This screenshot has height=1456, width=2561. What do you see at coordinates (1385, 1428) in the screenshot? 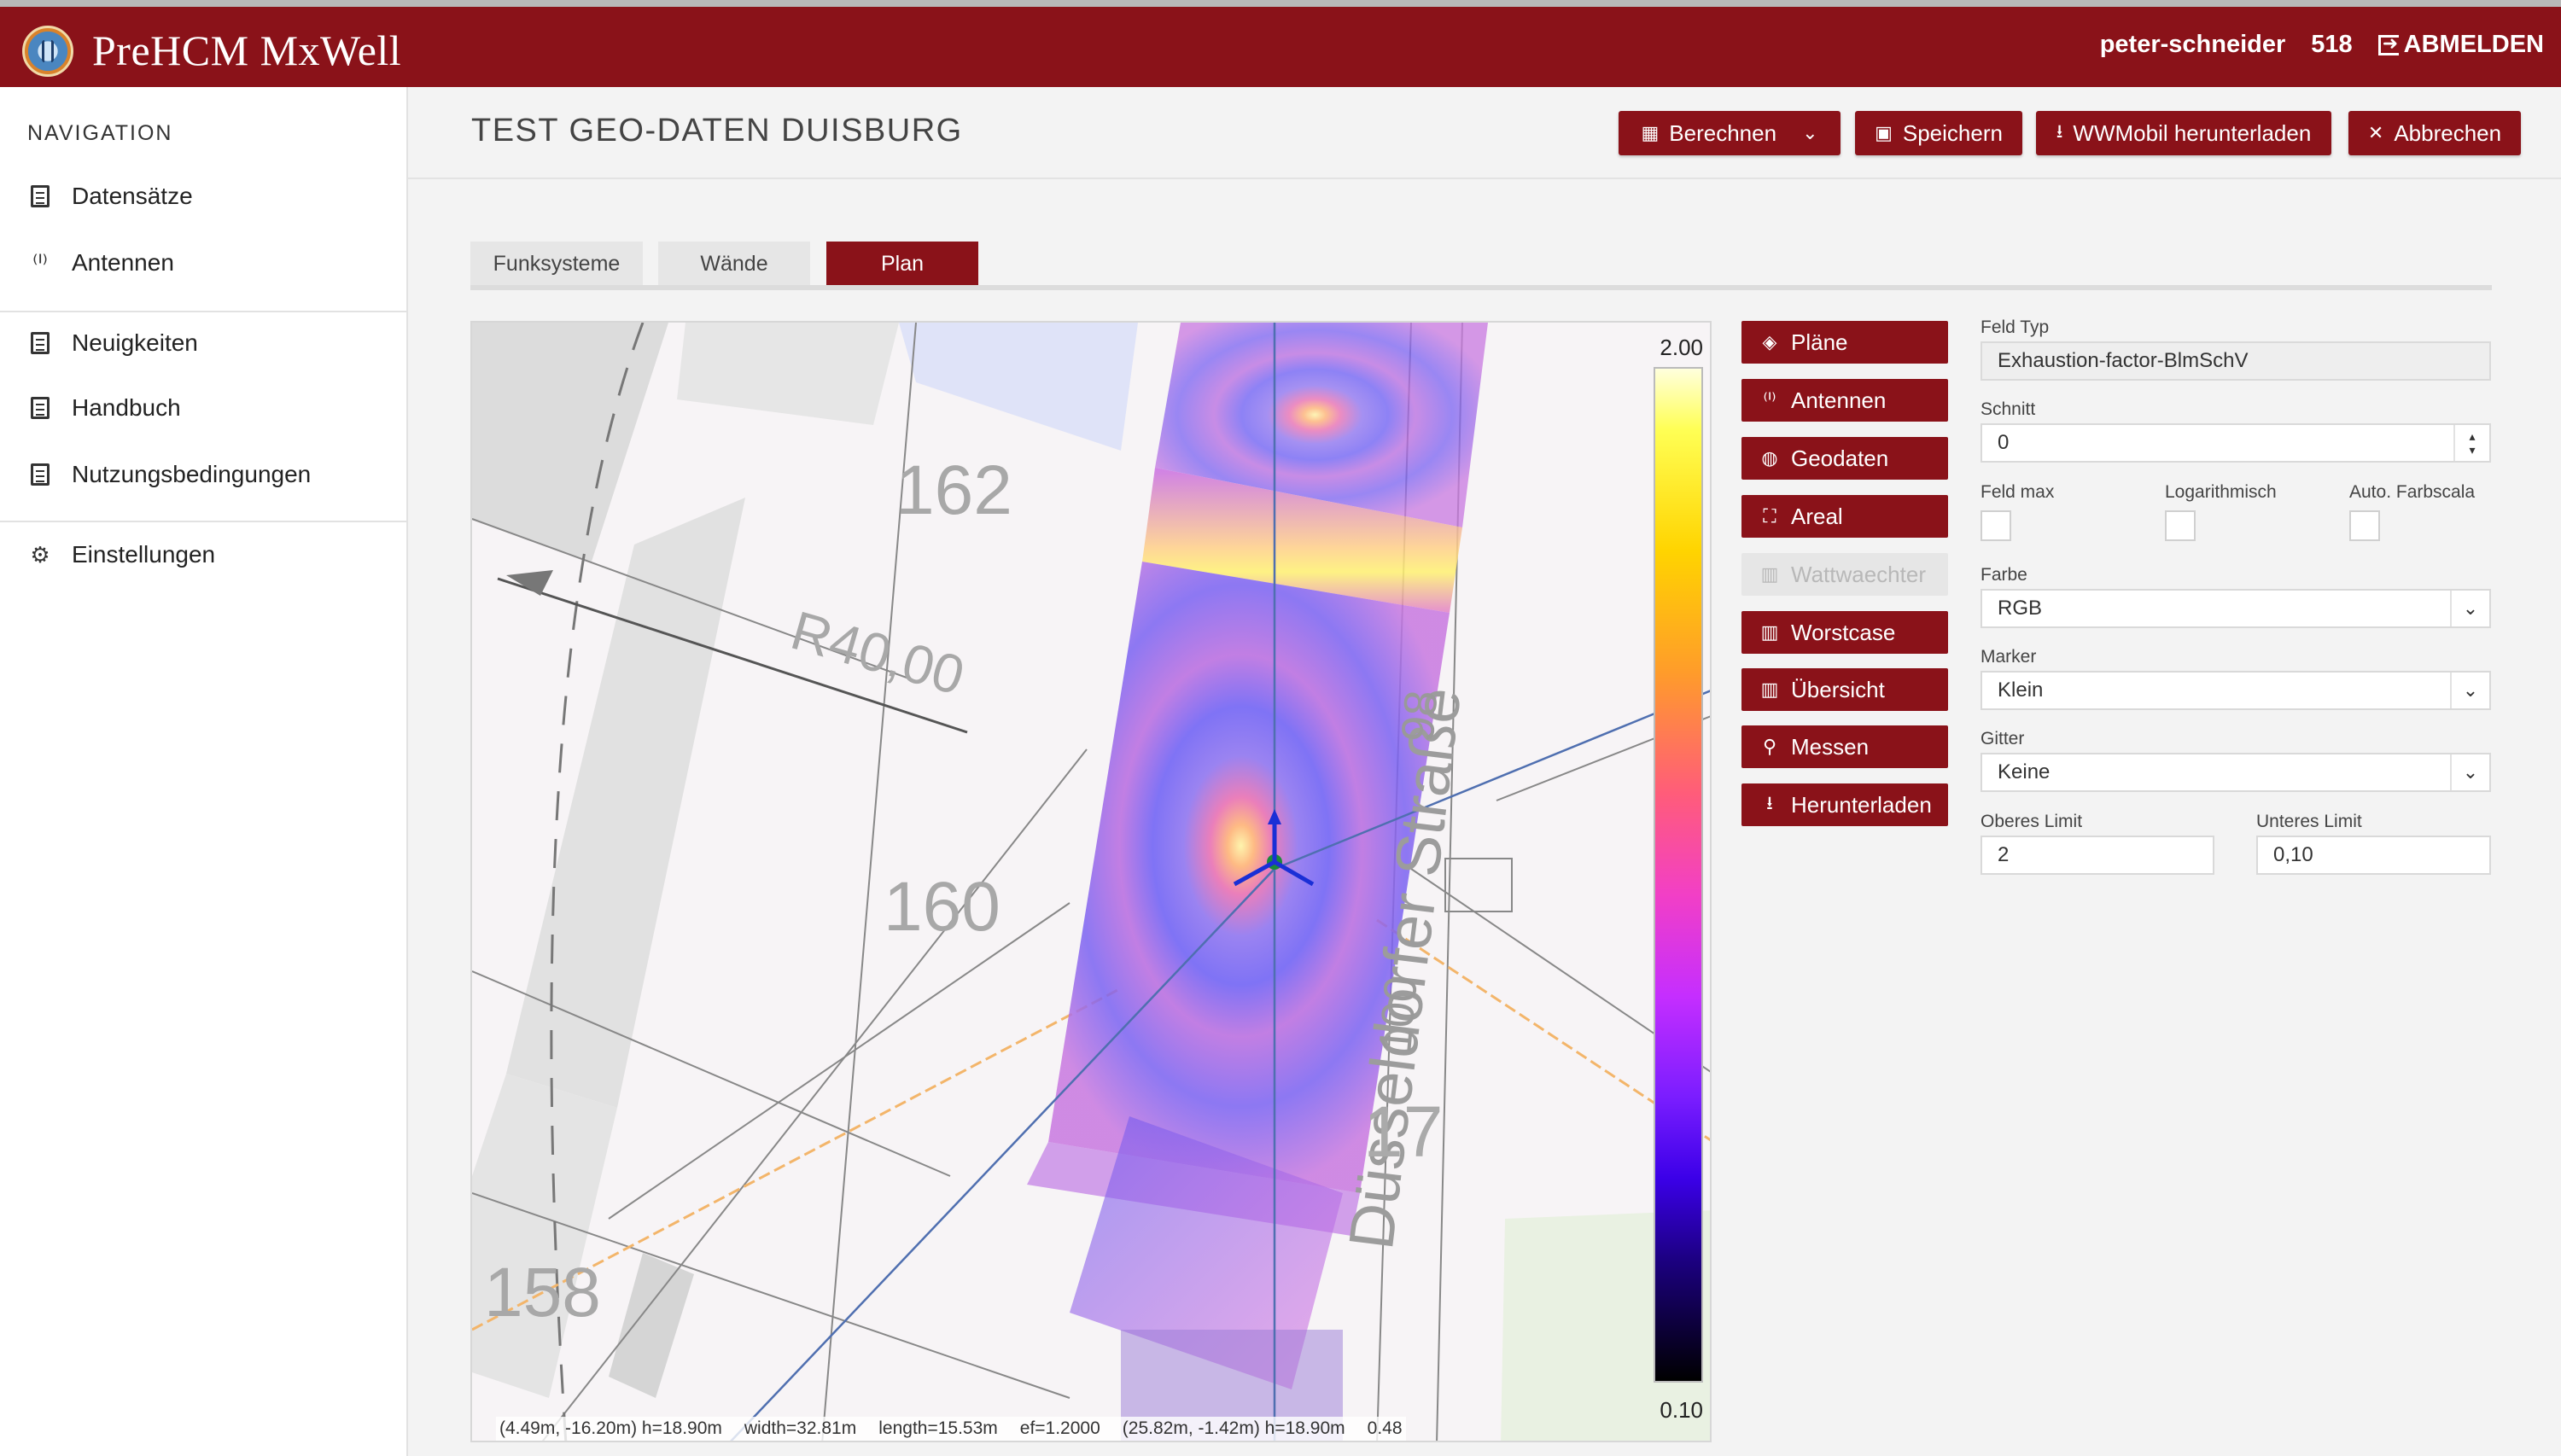
I see `status-value: 0.48` at bounding box center [1385, 1428].